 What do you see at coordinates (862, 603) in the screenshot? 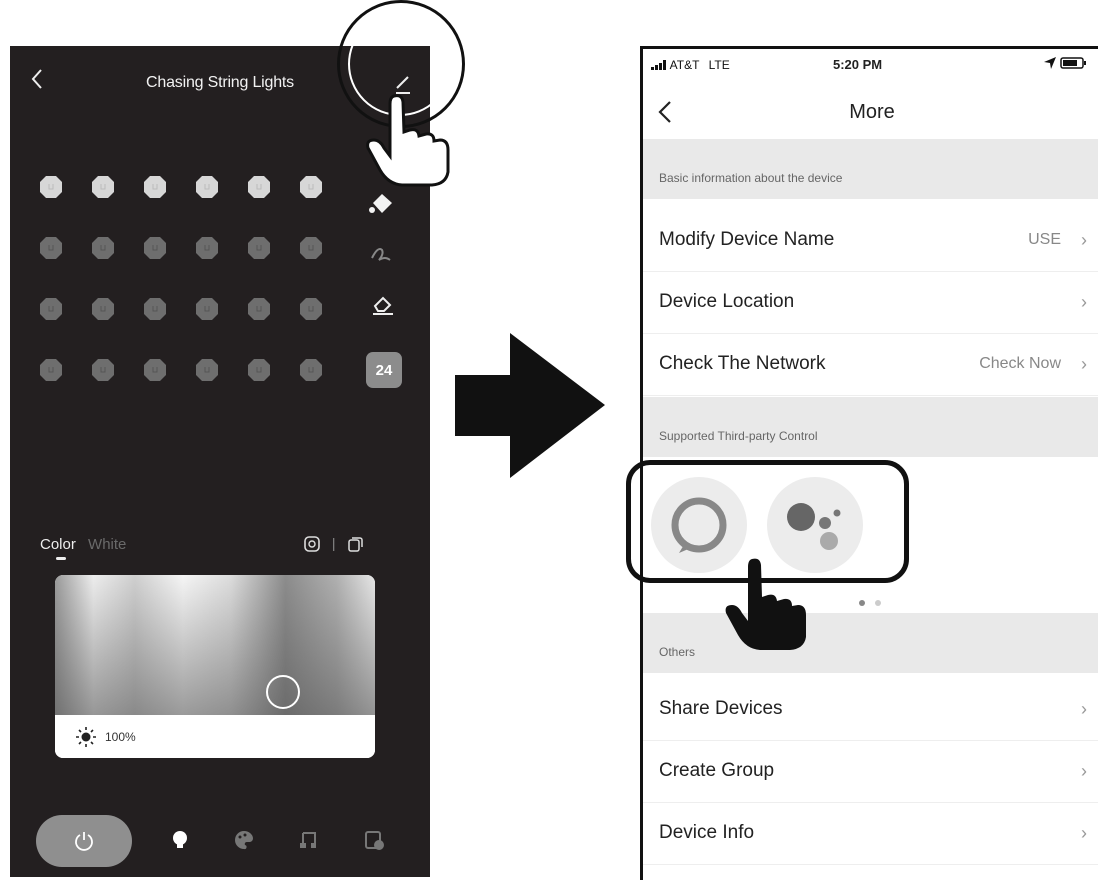
I see `page-dot-active` at bounding box center [862, 603].